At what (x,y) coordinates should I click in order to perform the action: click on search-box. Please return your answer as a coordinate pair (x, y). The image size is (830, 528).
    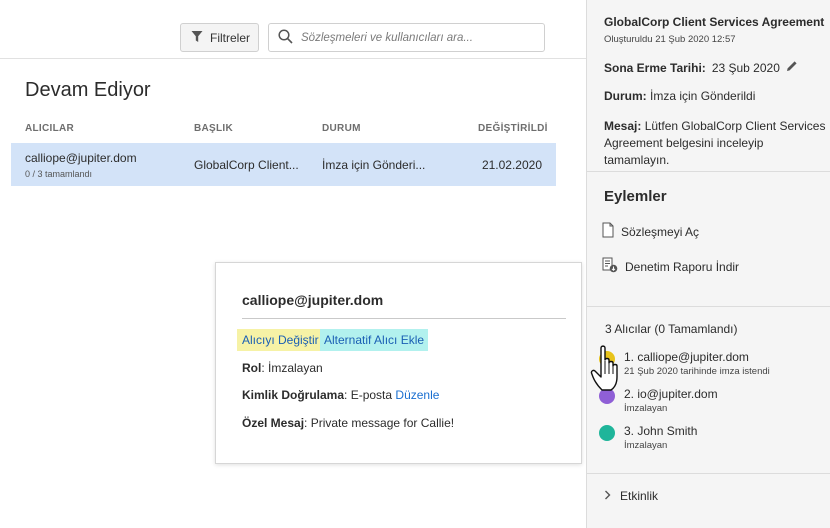
    Looking at the image, I should click on (406, 37).